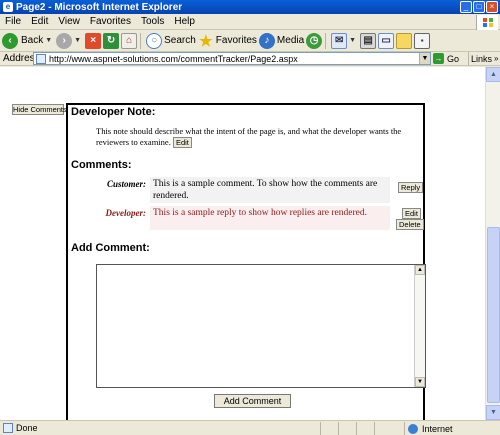  I want to click on hide-comments-button: Hide Comments, so click(39, 109).